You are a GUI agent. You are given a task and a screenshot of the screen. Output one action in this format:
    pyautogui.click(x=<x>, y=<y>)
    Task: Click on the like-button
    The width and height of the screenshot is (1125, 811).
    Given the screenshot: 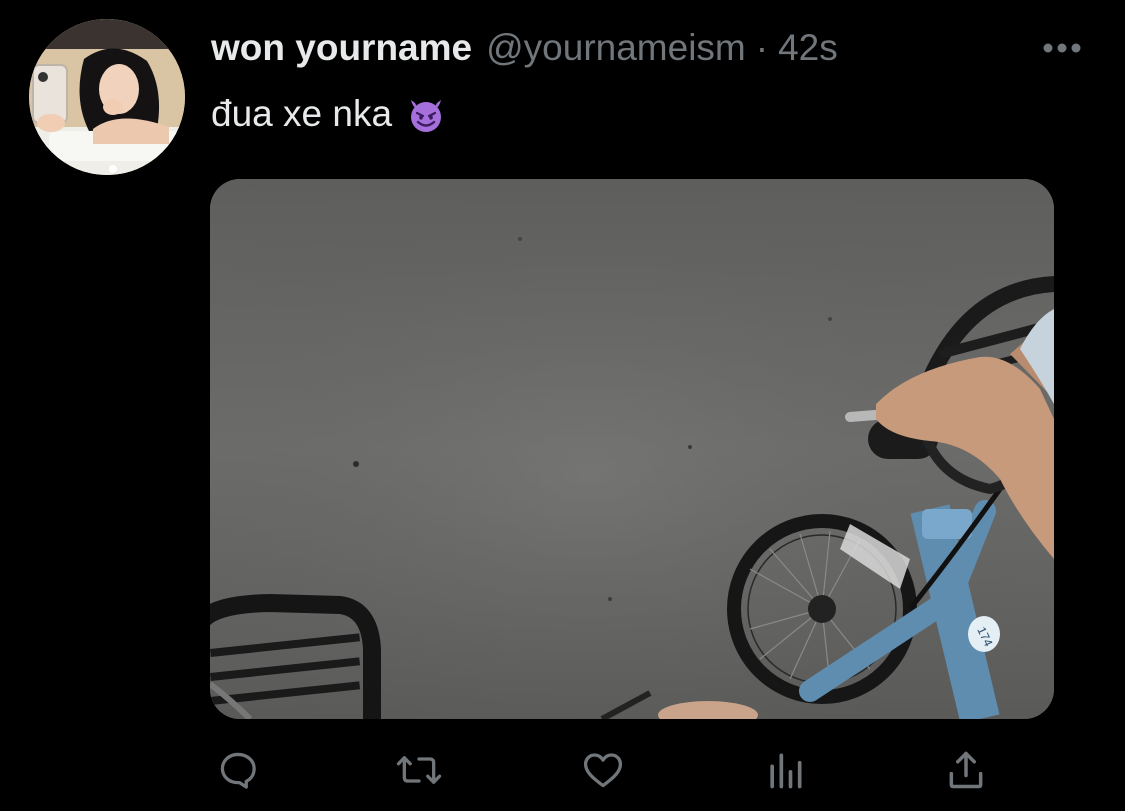 What is the action you would take?
    pyautogui.click(x=603, y=770)
    